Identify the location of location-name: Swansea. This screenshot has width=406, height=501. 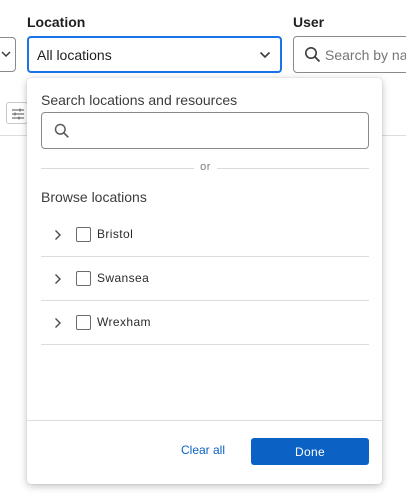
(123, 278).